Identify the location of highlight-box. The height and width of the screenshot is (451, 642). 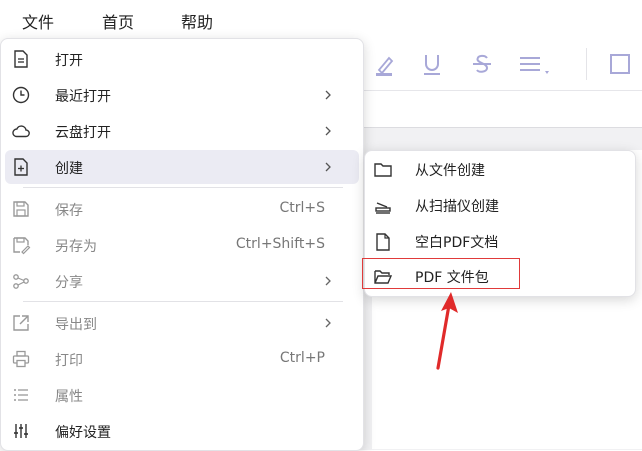
(441, 273).